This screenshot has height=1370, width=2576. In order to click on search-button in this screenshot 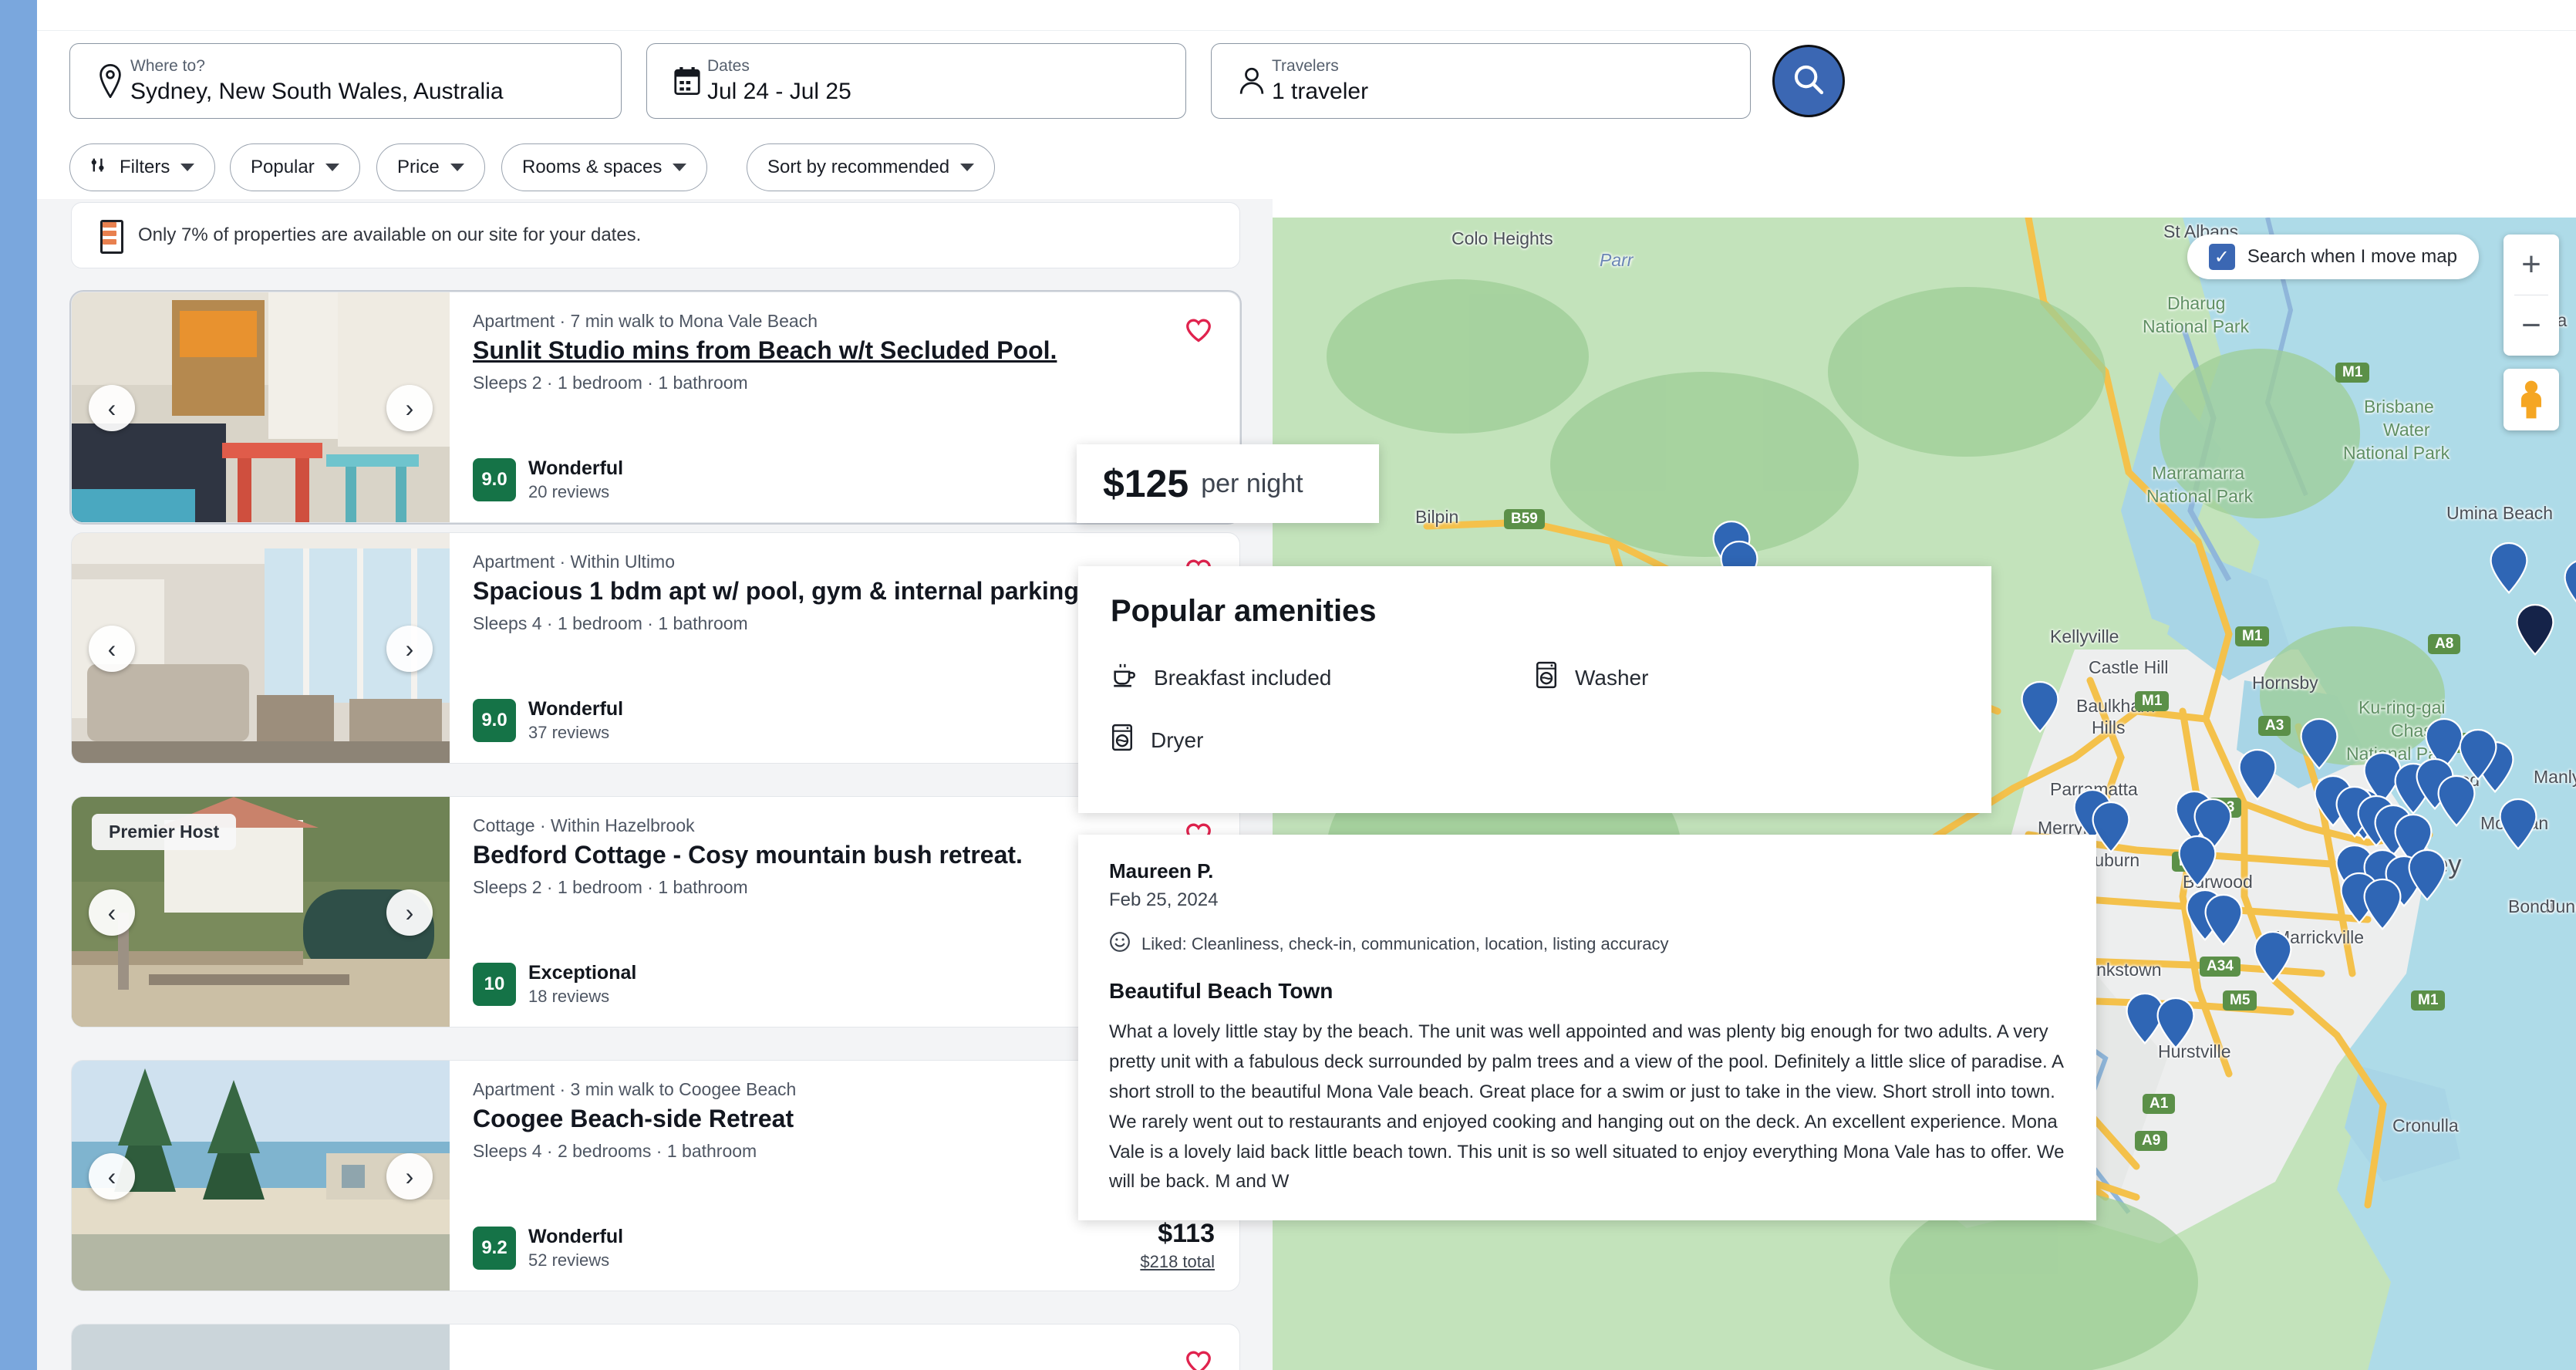, I will do `click(1808, 81)`.